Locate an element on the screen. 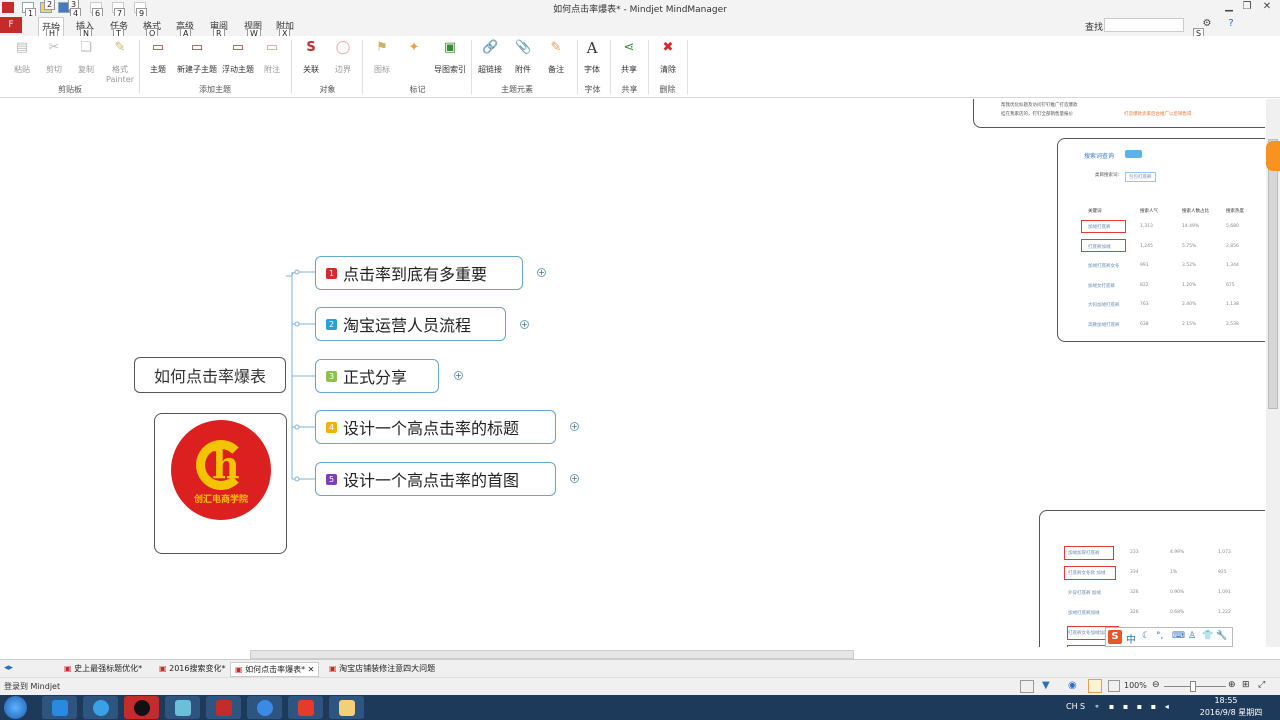 The width and height of the screenshot is (1280, 720). login-link: 登录到 Mindjet is located at coordinates (32, 686).